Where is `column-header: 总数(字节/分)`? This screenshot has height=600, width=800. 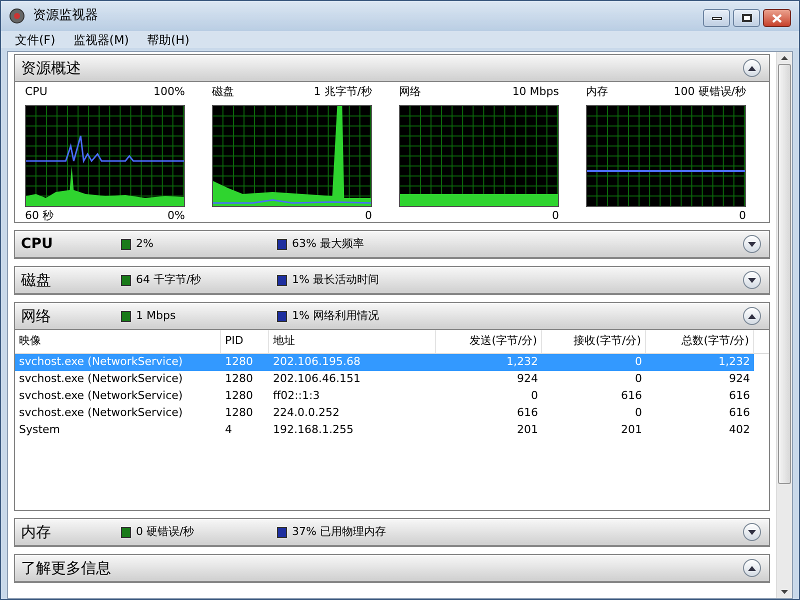 column-header: 总数(字节/分) is located at coordinates (700, 341).